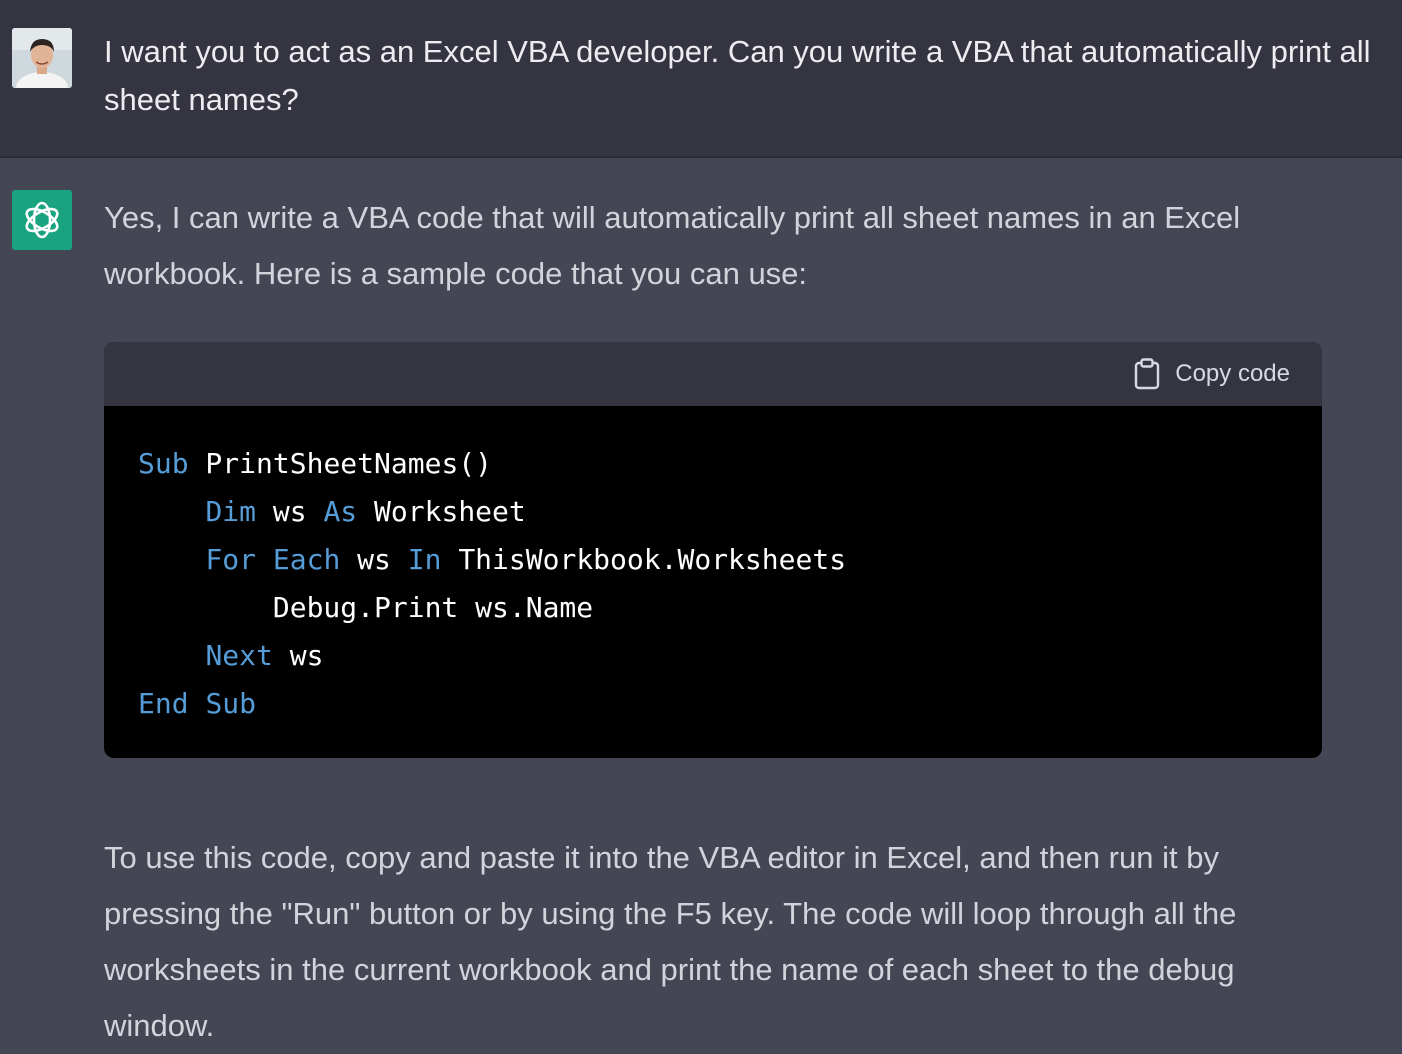 Image resolution: width=1402 pixels, height=1054 pixels. I want to click on code-text: PrintSheetNames(), so click(340, 463).